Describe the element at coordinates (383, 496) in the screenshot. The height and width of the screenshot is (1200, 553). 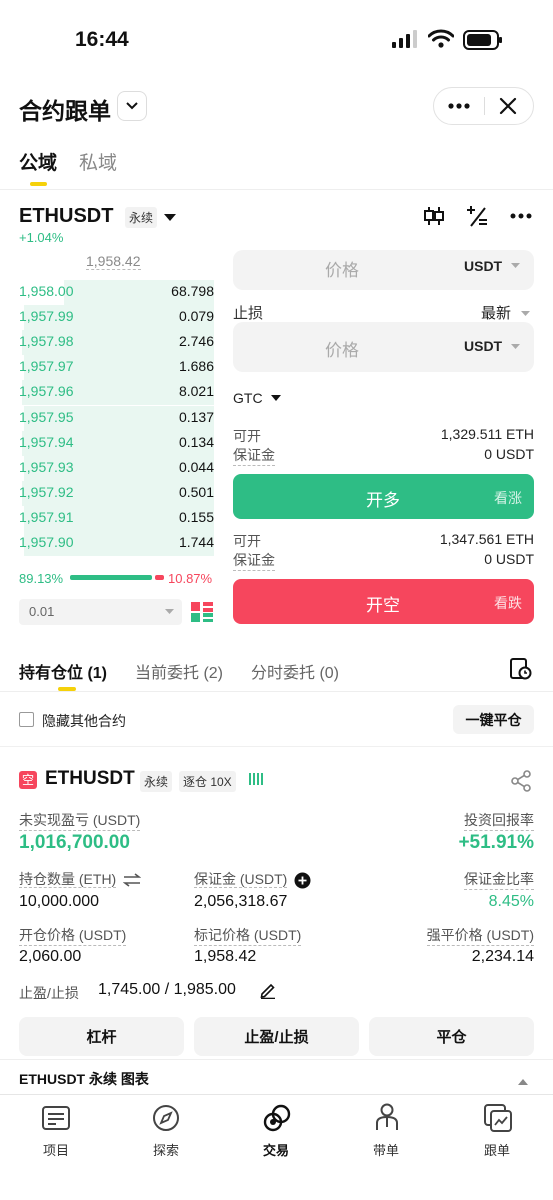
I see `open-long-button: 开多 看涨` at that location.